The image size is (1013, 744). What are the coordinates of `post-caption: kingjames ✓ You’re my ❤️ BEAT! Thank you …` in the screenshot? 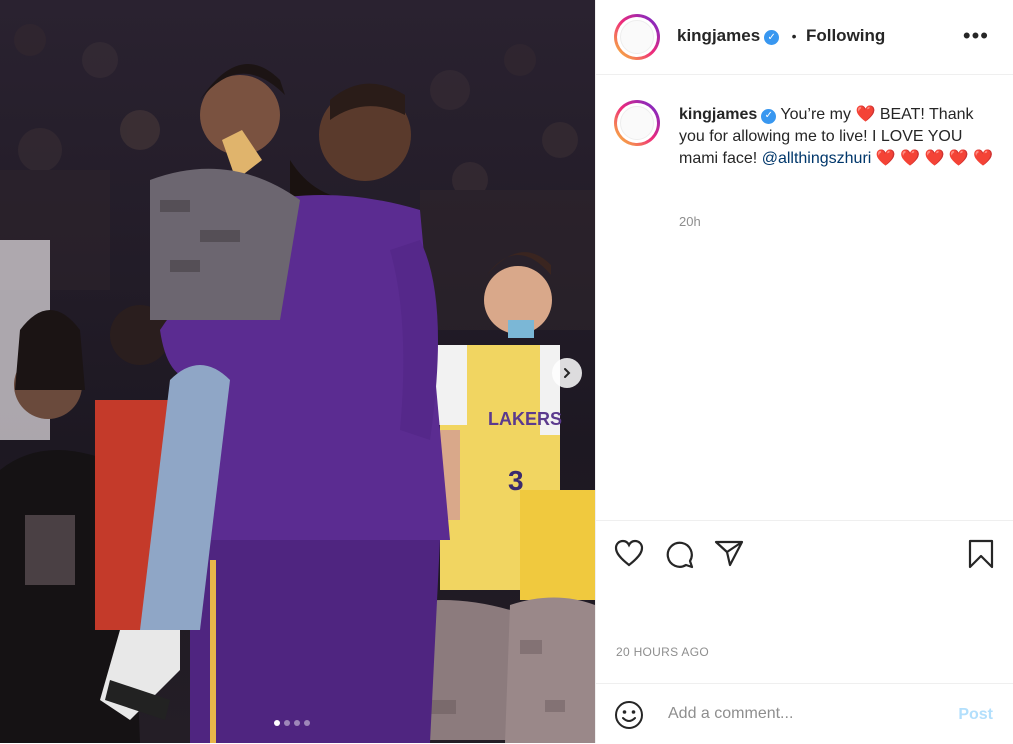 It's located at (839, 137).